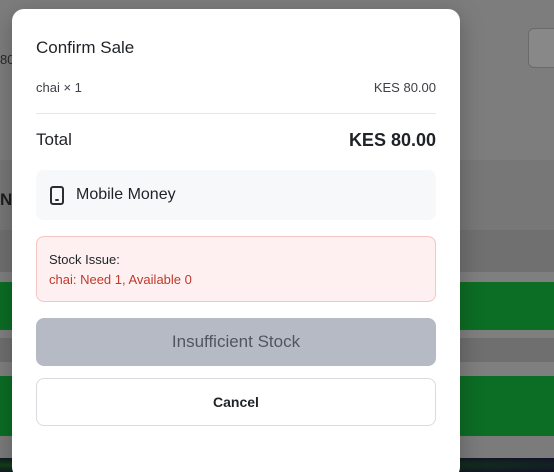 The width and height of the screenshot is (554, 472). Describe the element at coordinates (6, 199) in the screenshot. I see `background-heading-fragment: N` at that location.